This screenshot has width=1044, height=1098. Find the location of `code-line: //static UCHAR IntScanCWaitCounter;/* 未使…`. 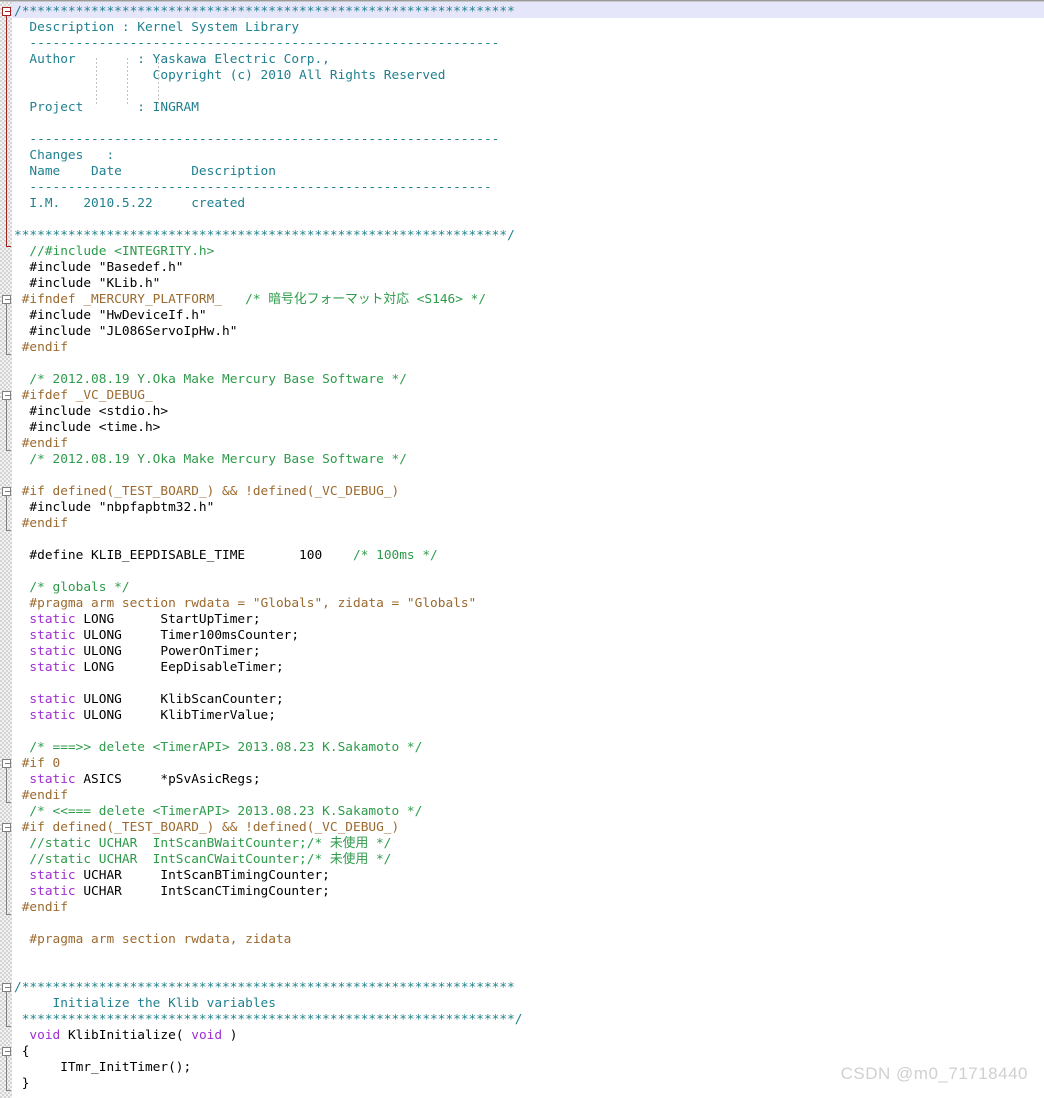

code-line: //static UCHAR IntScanCWaitCounter;/* 未使… is located at coordinates (202, 860).